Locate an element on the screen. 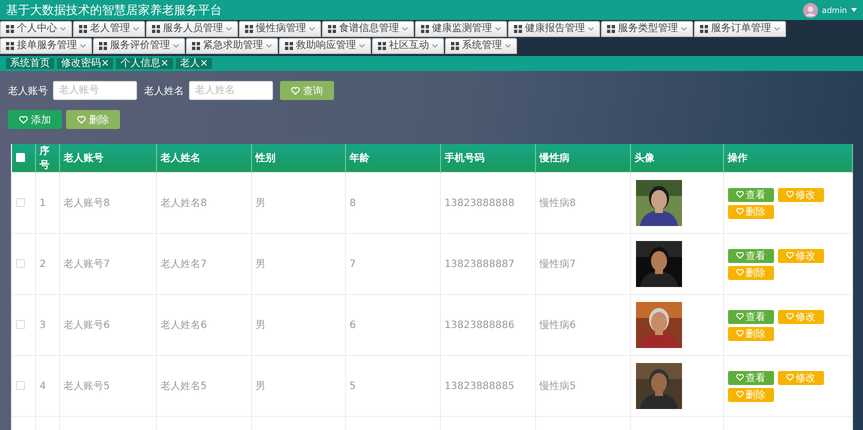 Image resolution: width=863 pixels, height=430 pixels. menu-item: 慢性病管理 is located at coordinates (280, 29).